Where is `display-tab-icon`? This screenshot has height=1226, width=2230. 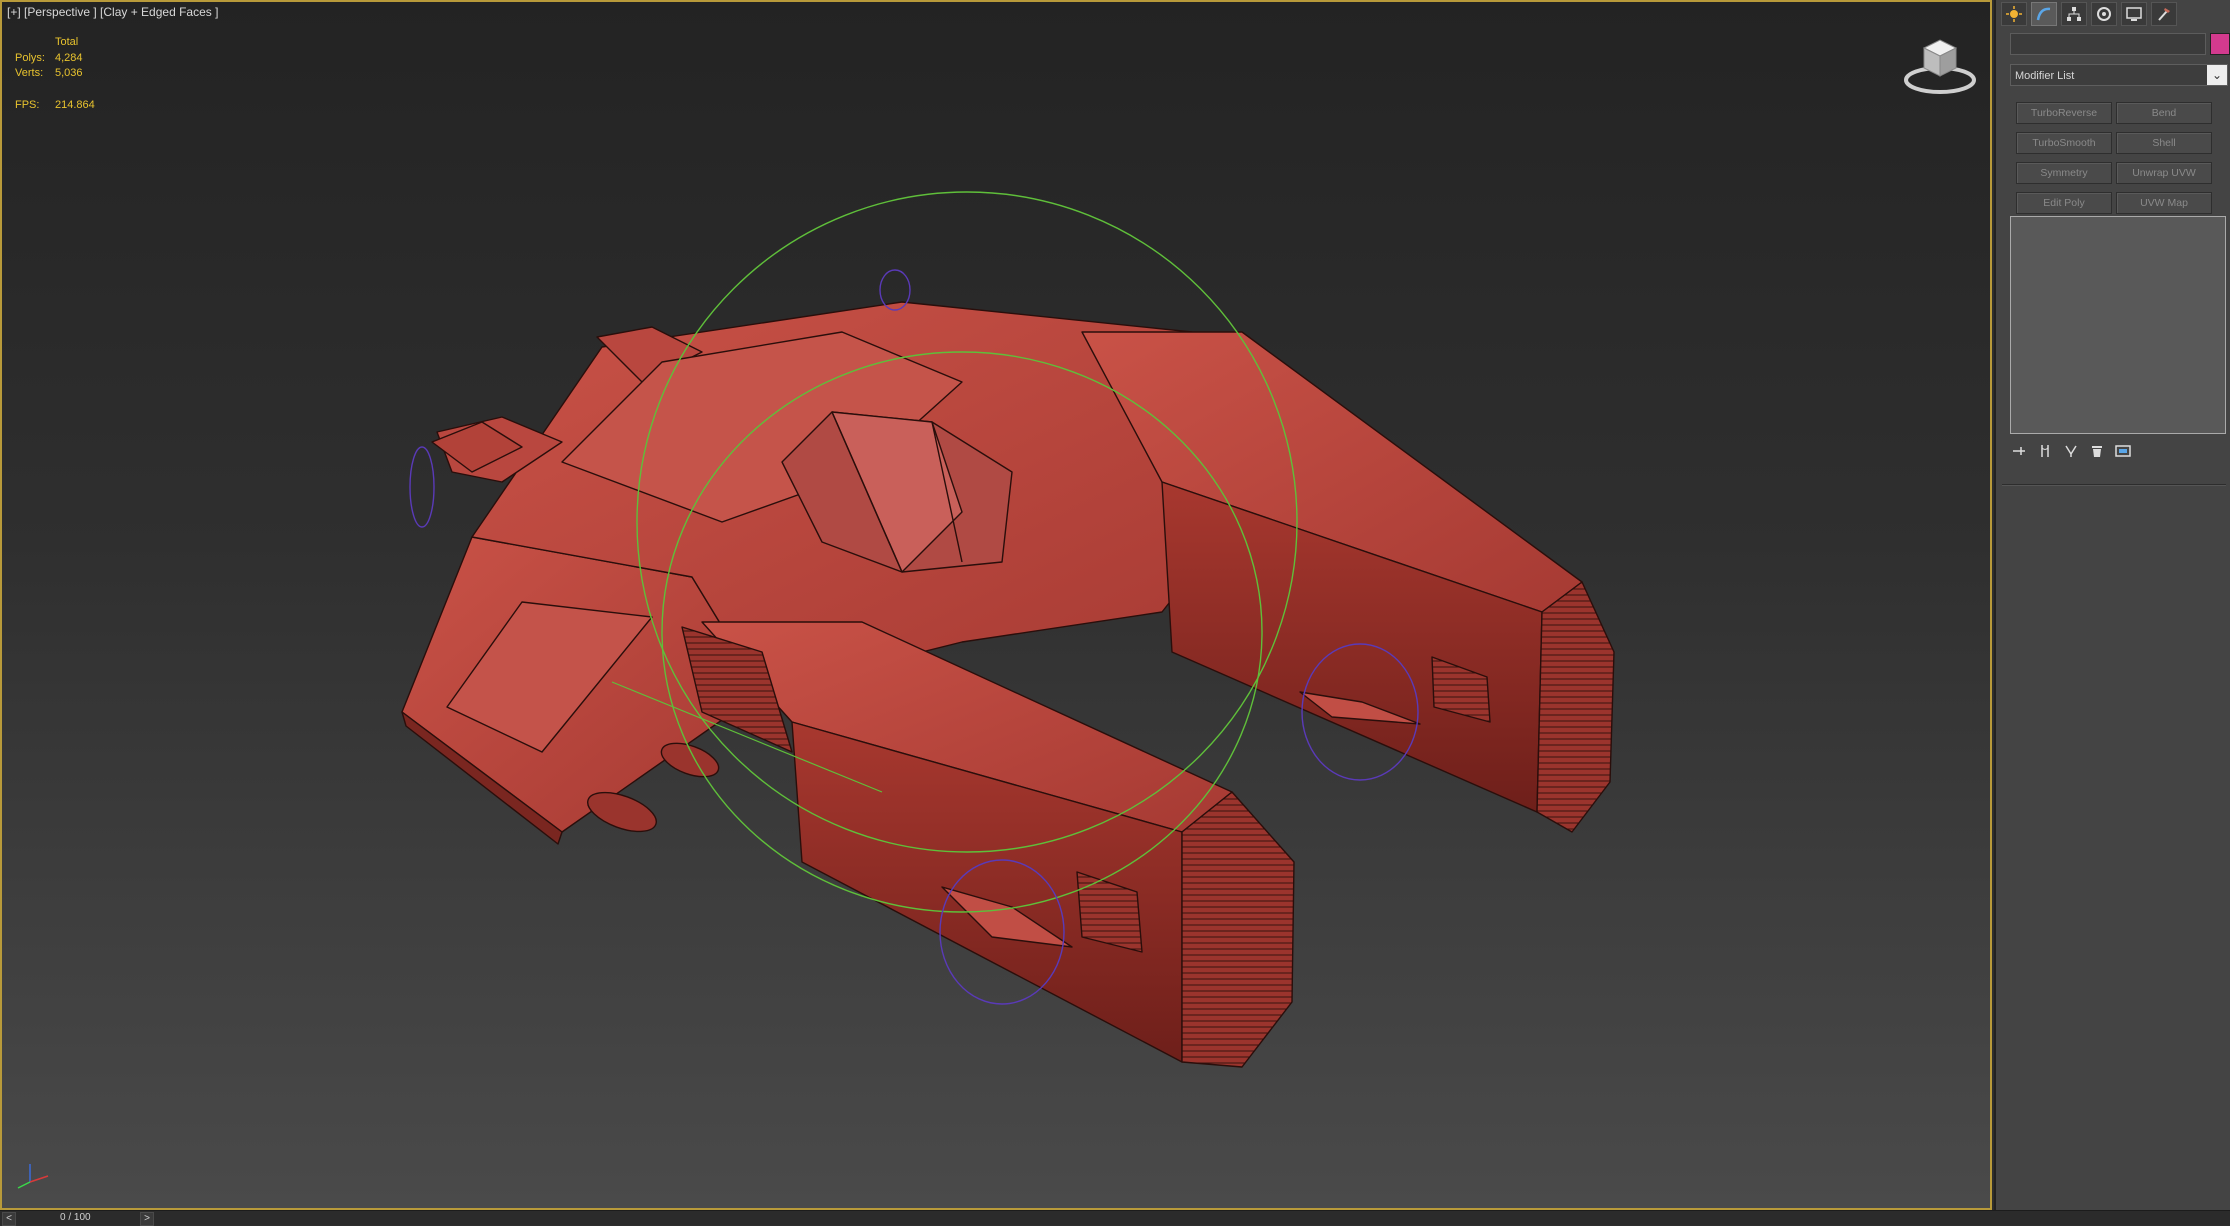
display-tab-icon is located at coordinates (2134, 14).